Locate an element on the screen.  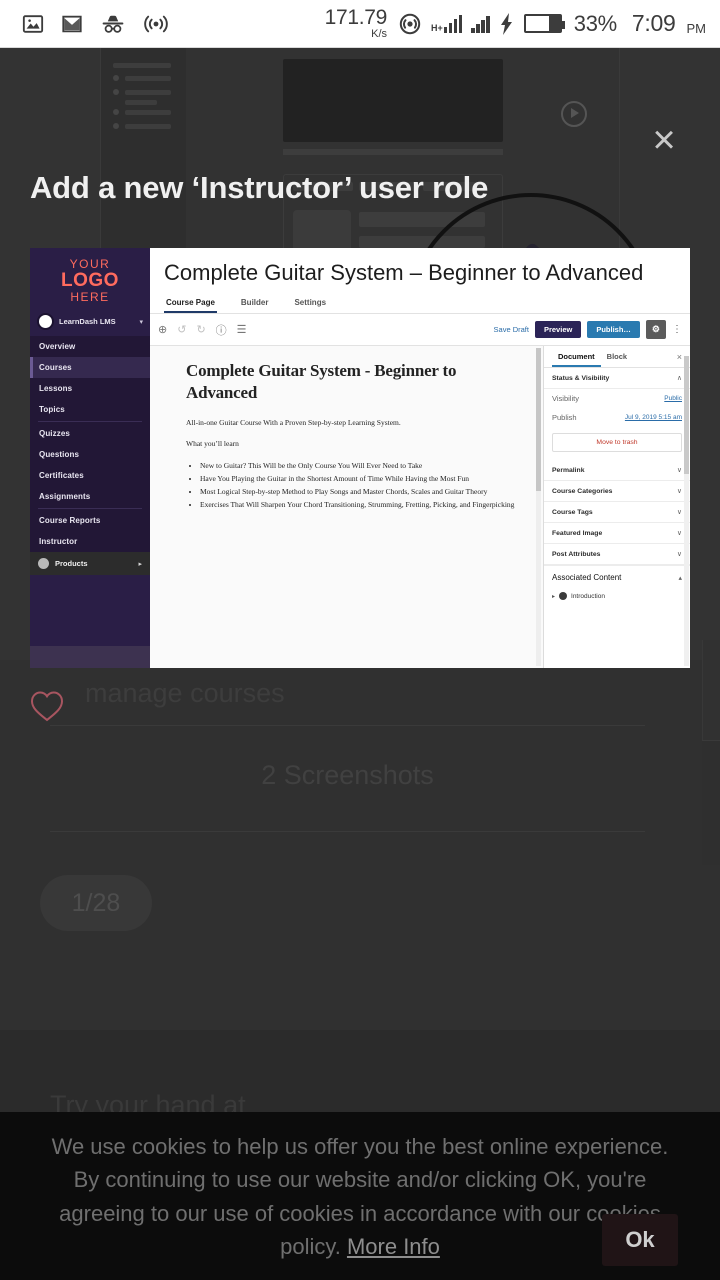
sidebar-item-products: Products ▸ is located at coordinates (90, 564).